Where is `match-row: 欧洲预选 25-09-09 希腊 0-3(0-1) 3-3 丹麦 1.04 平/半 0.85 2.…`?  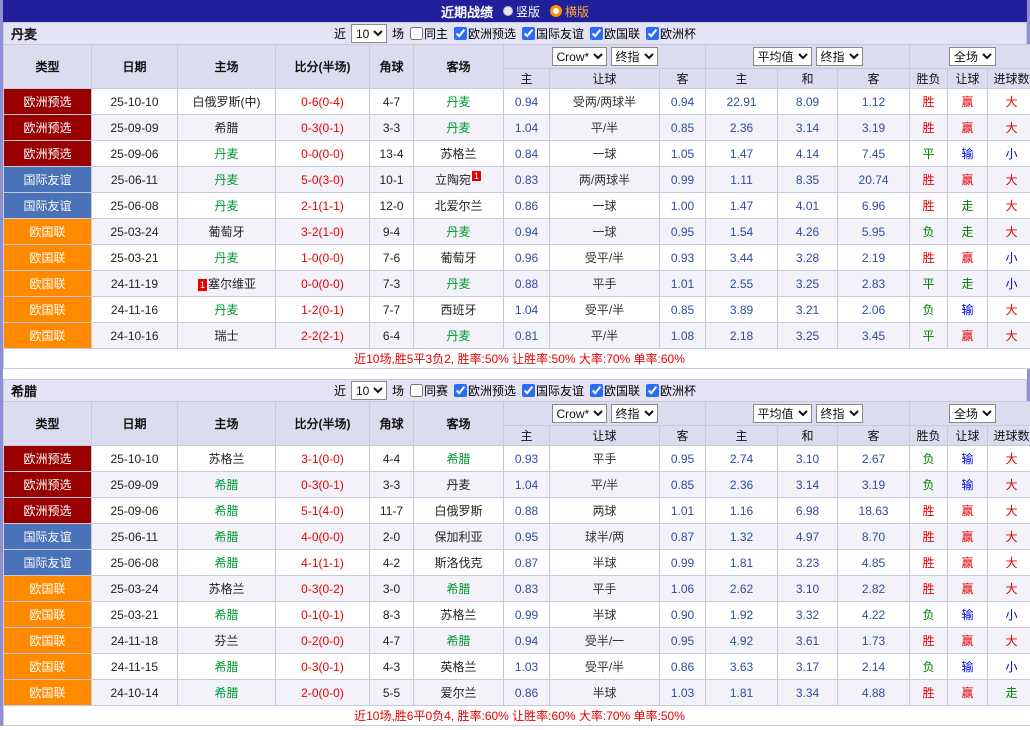 match-row: 欧洲预选 25-09-09 希腊 0-3(0-1) 3-3 丹麦 1.04 平/半 0.85 2.… is located at coordinates (516, 127).